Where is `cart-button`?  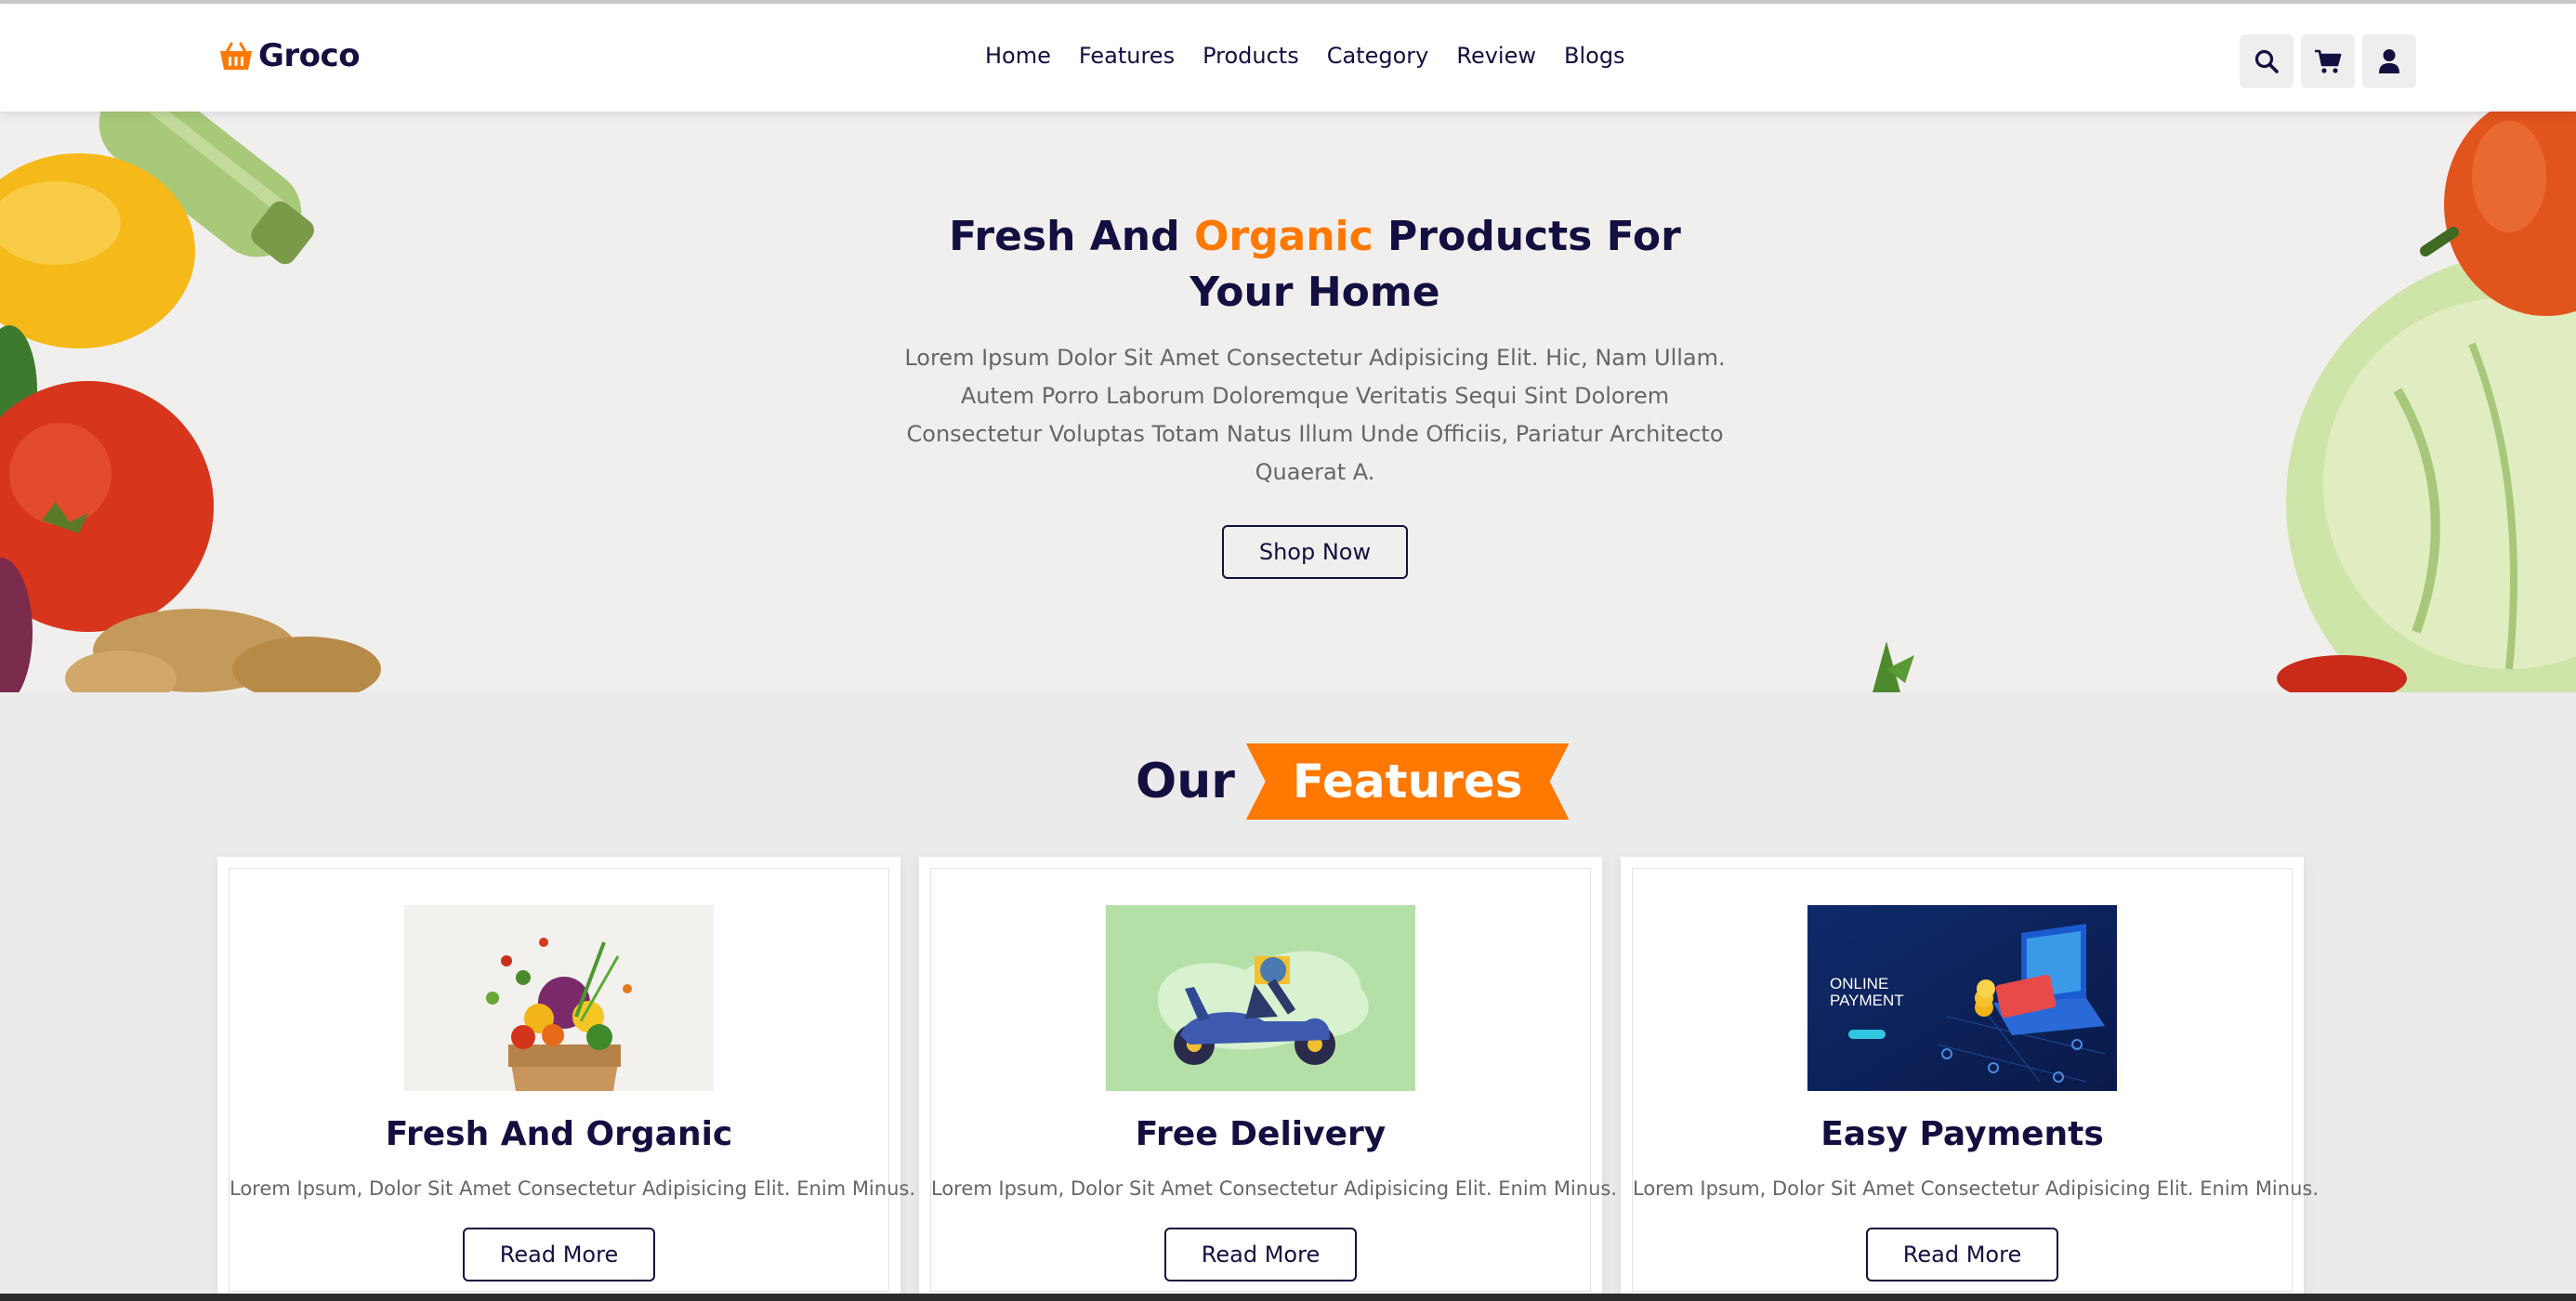 cart-button is located at coordinates (2328, 61).